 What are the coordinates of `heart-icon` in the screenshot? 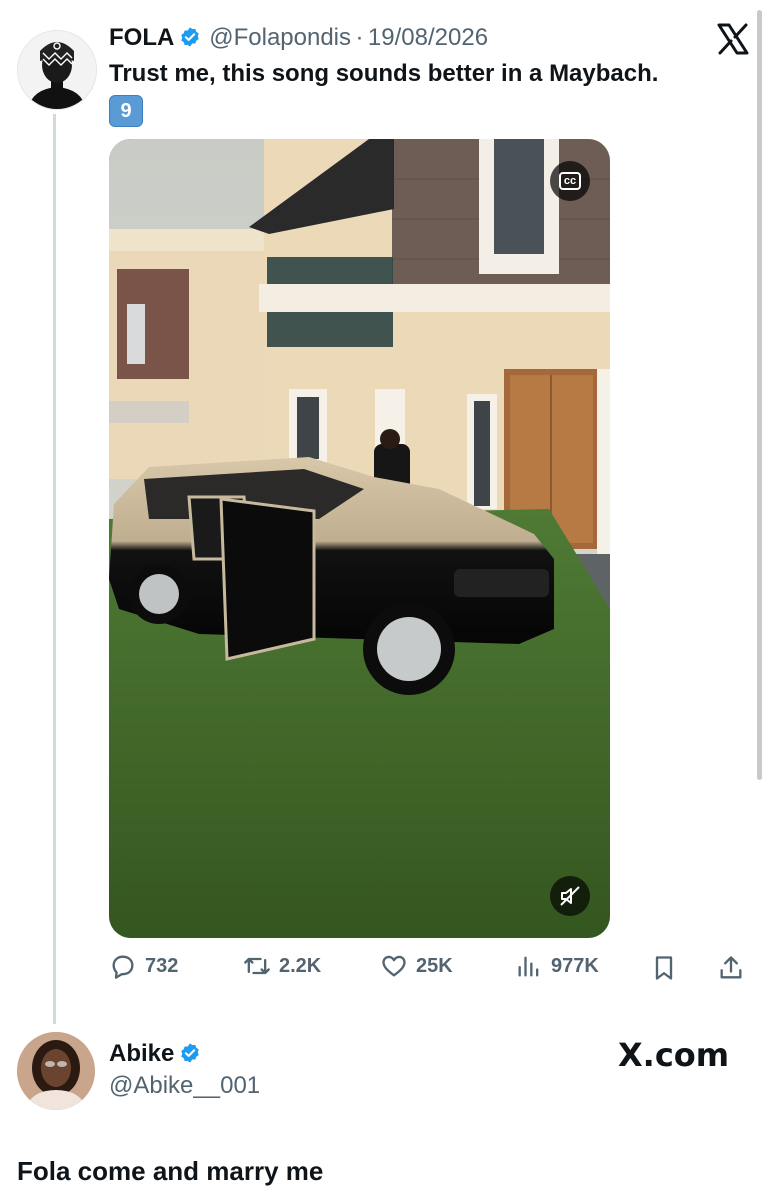 It's located at (394, 966).